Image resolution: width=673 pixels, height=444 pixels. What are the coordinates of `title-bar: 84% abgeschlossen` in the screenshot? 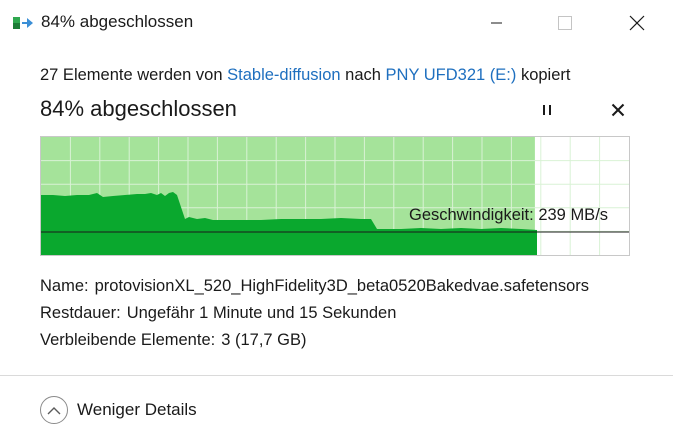 It's located at (336, 23).